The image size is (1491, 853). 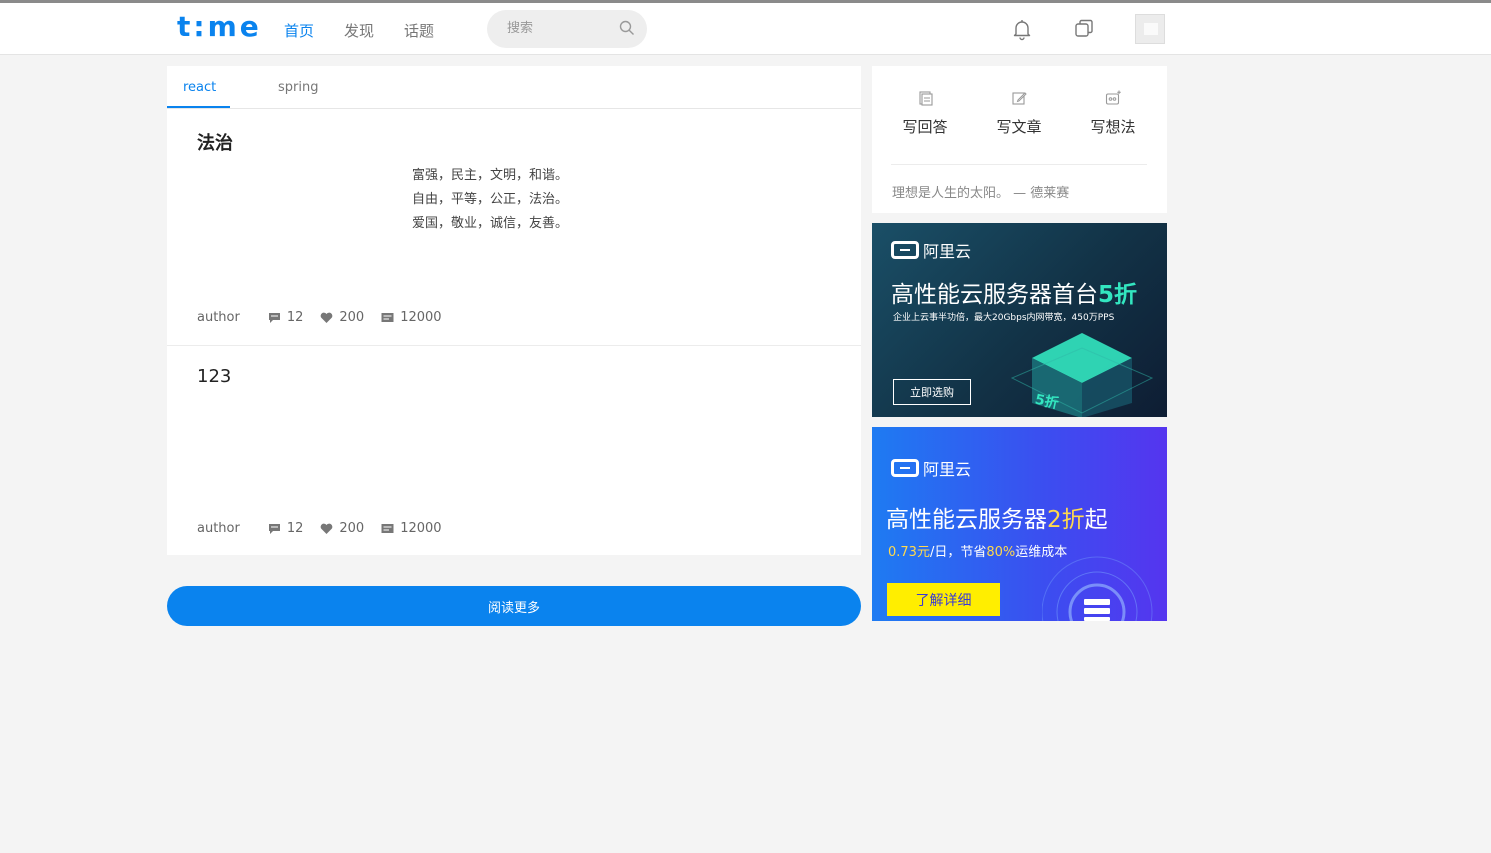 I want to click on nav-home: 首页, so click(x=299, y=30).